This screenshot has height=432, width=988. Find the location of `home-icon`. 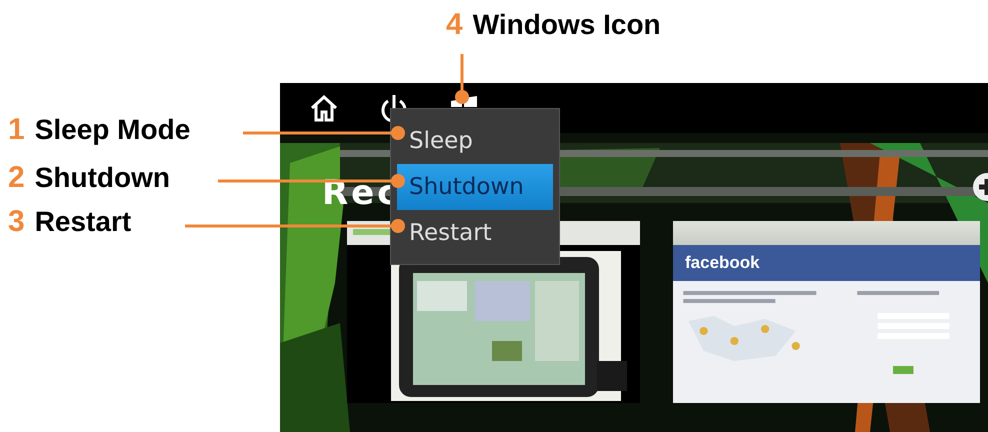

home-icon is located at coordinates (324, 108).